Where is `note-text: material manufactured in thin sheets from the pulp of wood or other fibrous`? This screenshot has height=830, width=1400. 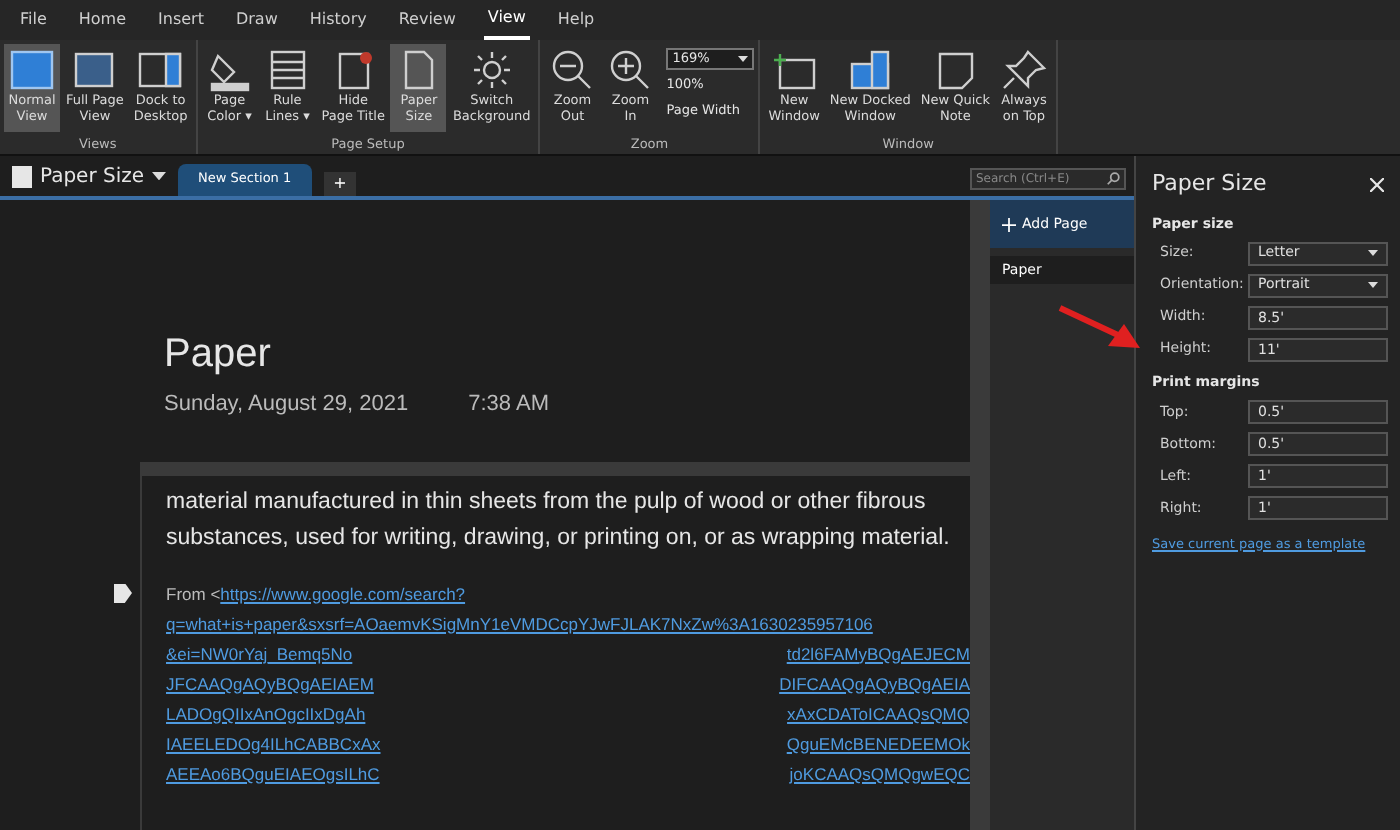 note-text: material manufactured in thin sheets from the pulp of wood or other fibrous is located at coordinates (546, 502).